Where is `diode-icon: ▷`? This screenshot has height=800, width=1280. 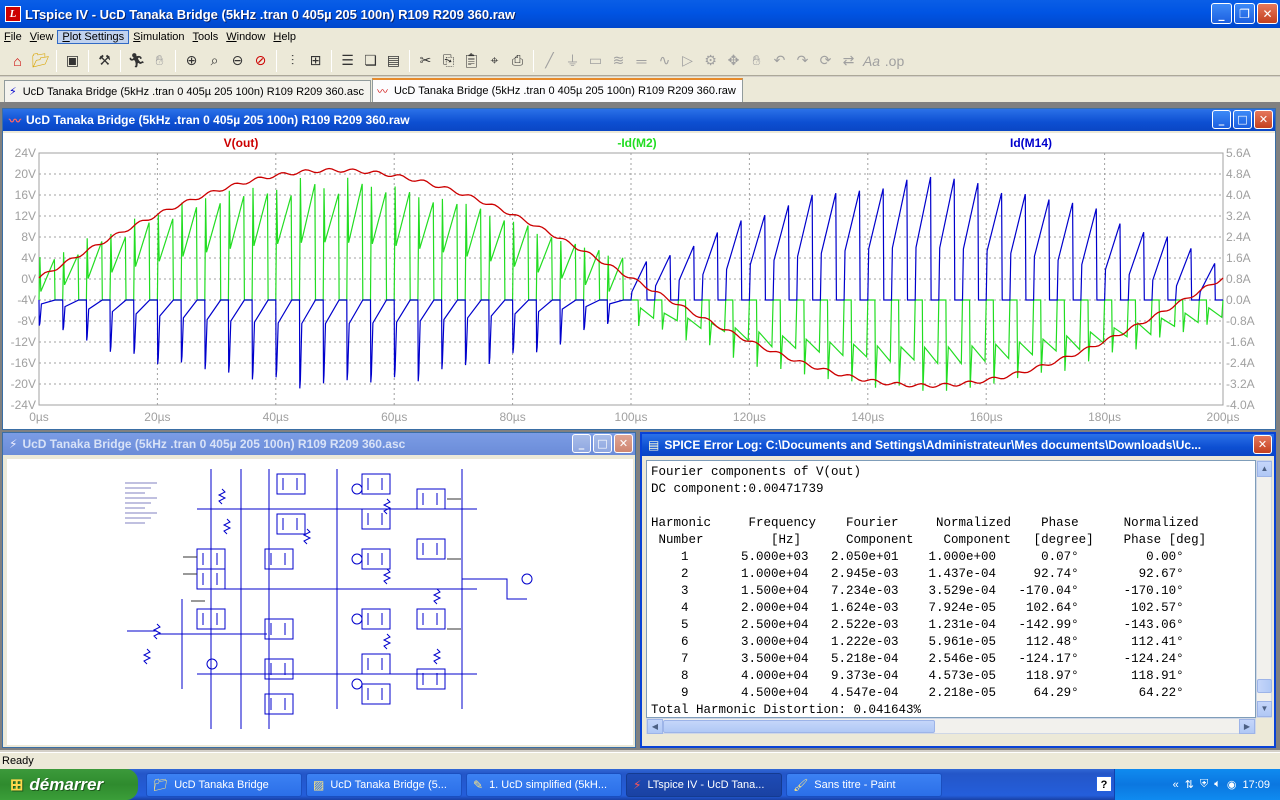 diode-icon: ▷ is located at coordinates (687, 60).